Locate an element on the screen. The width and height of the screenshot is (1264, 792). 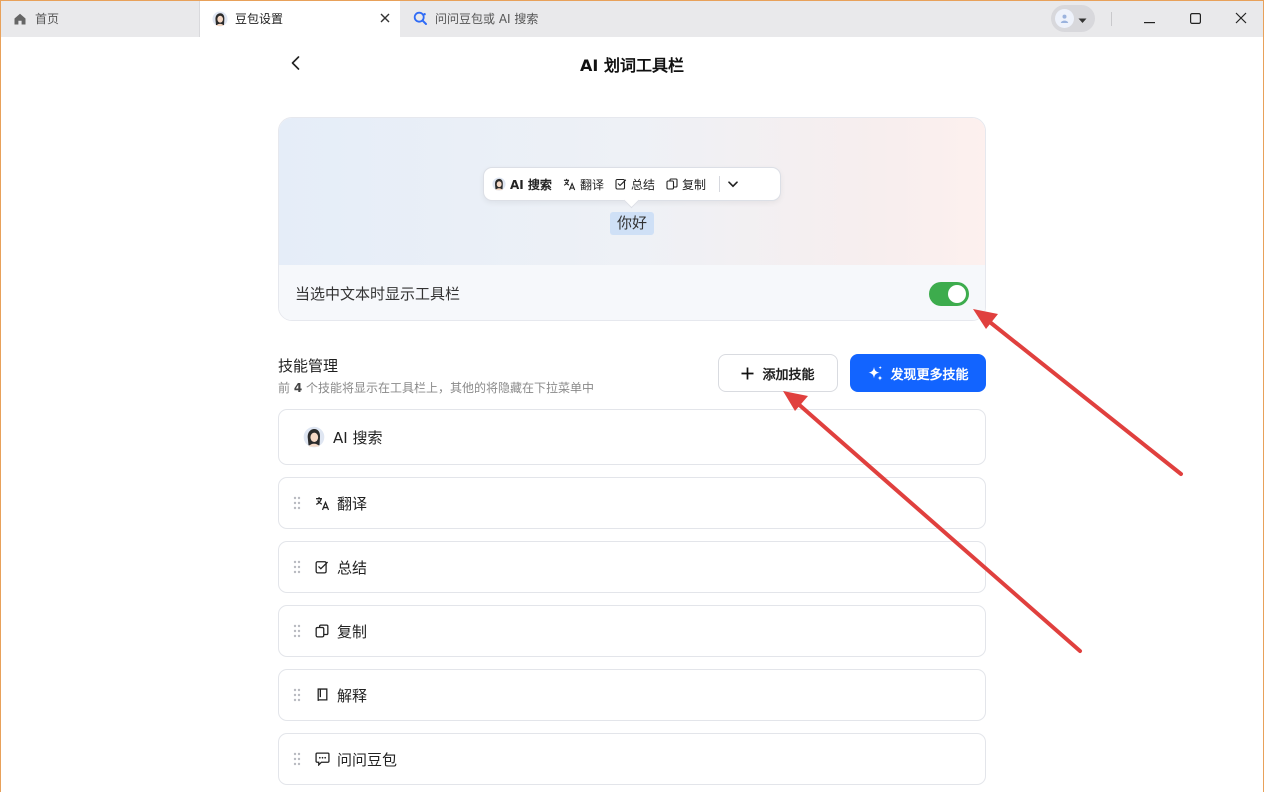
add-skill-label: 添加技能 is located at coordinates (788, 375).